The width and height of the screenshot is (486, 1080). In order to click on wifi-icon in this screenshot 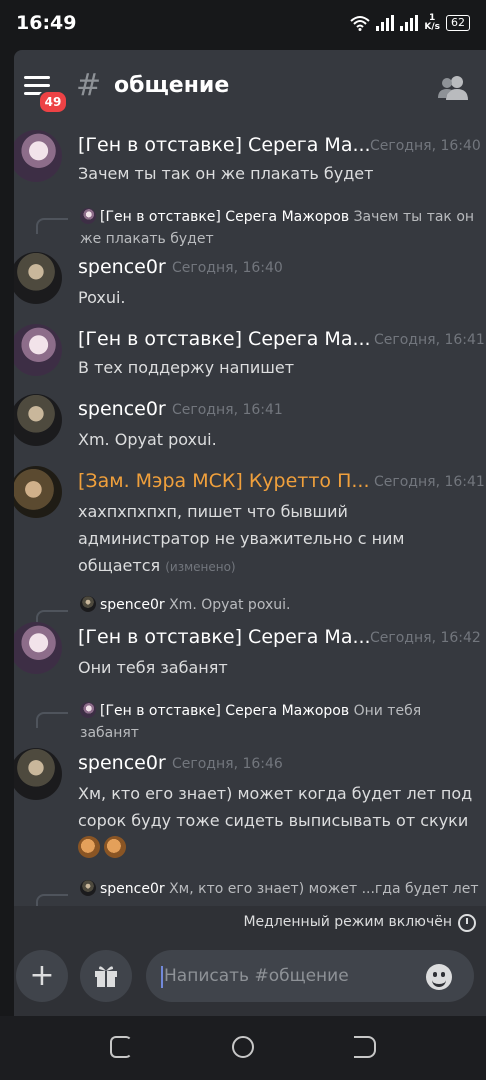, I will do `click(360, 23)`.